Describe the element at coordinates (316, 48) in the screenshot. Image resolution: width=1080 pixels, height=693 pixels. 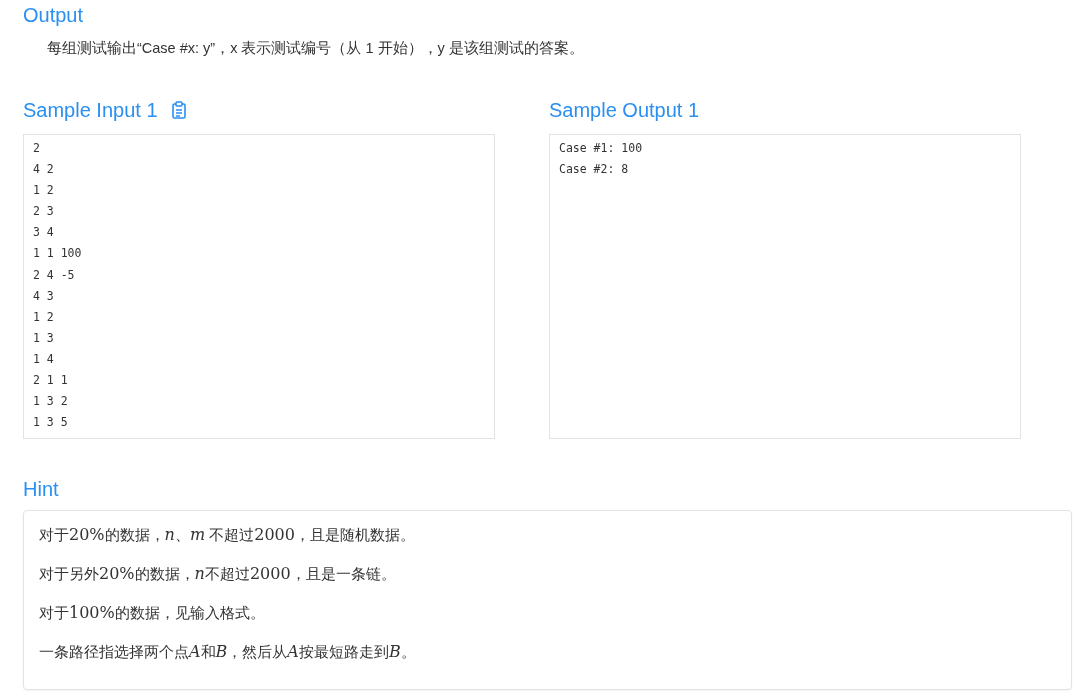
I see `output-description: 每组测试输出“Case #x: y”，x 表示测试编号（从 1 开始），y 是该组测试的答案。` at that location.